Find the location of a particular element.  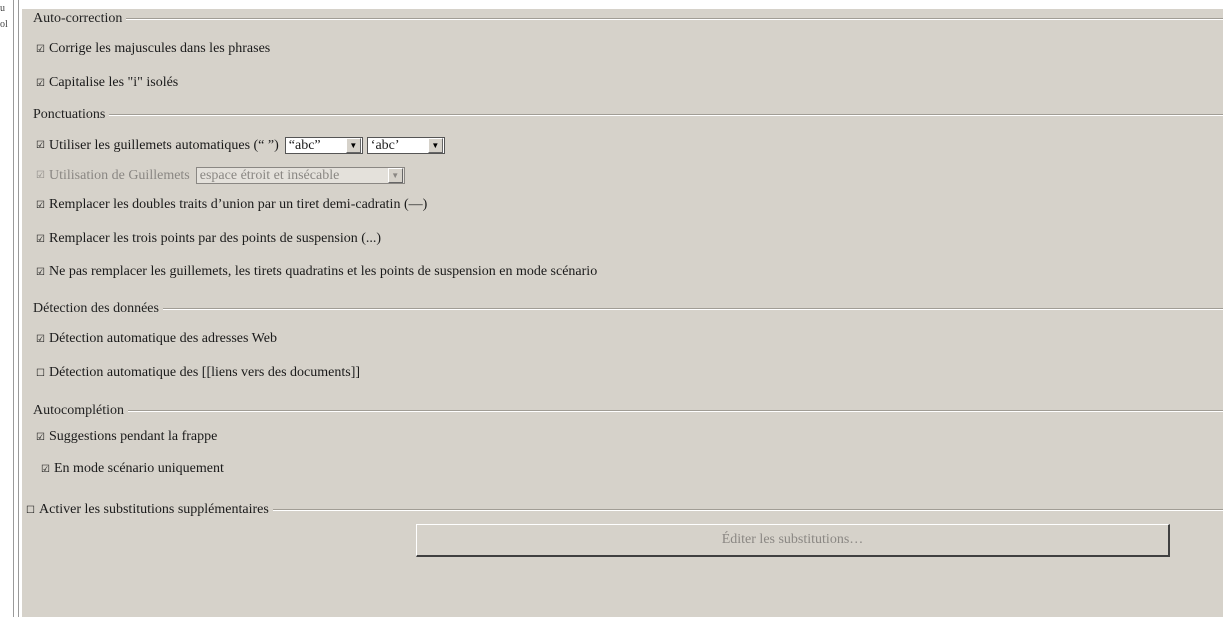

clipped-text: ol is located at coordinates (4, 24).